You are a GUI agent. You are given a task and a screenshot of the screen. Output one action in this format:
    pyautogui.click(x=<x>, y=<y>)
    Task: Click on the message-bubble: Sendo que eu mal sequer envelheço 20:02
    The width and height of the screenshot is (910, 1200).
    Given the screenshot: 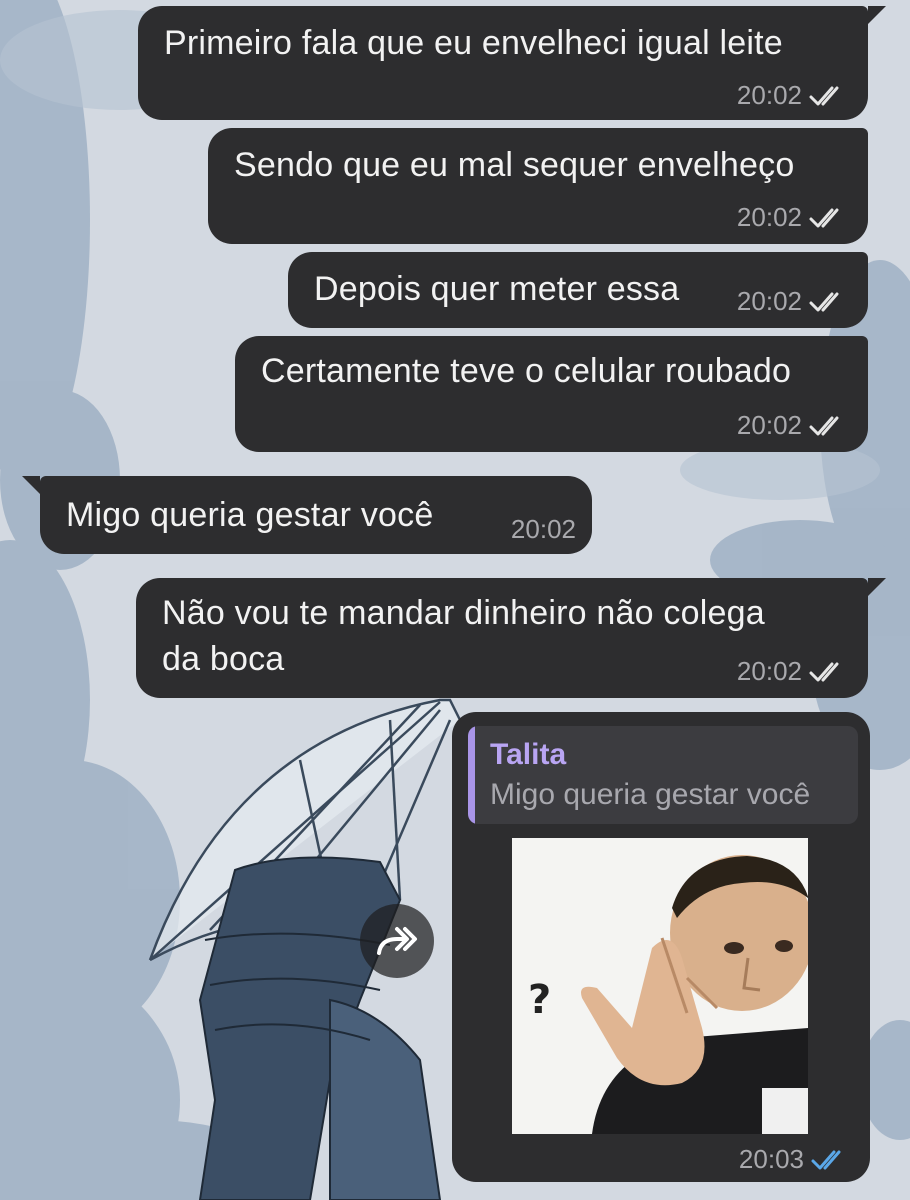 What is the action you would take?
    pyautogui.click(x=538, y=186)
    